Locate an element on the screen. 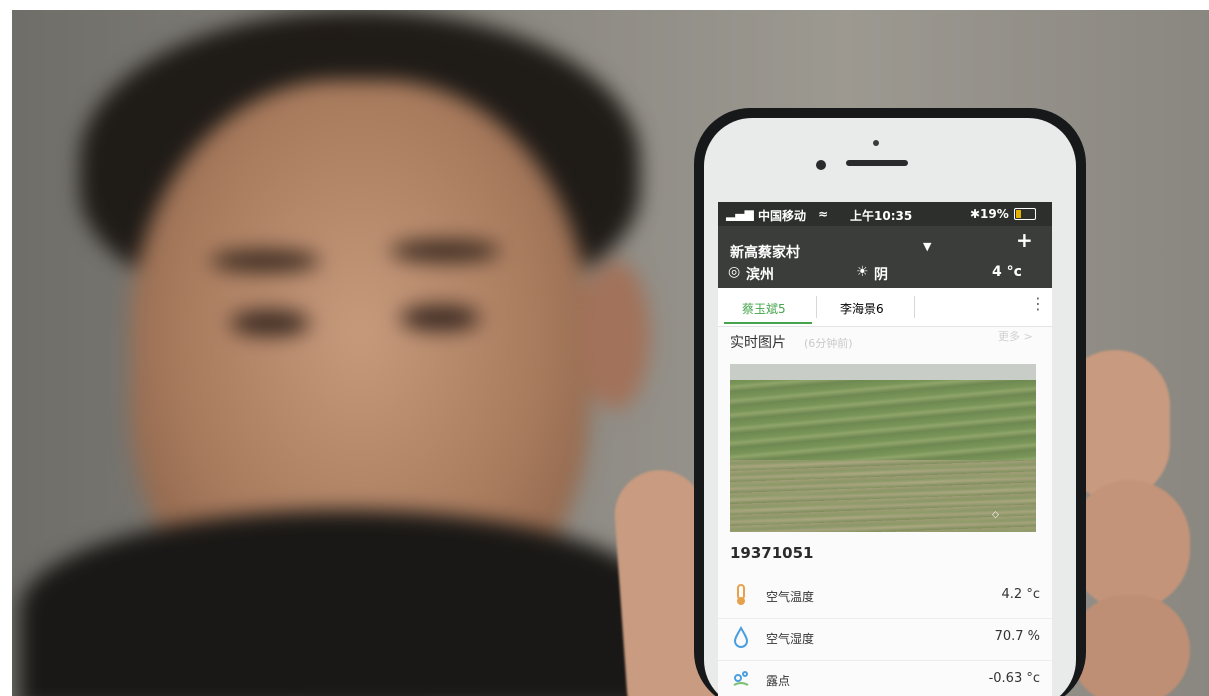  proximity-sensor is located at coordinates (876, 143).